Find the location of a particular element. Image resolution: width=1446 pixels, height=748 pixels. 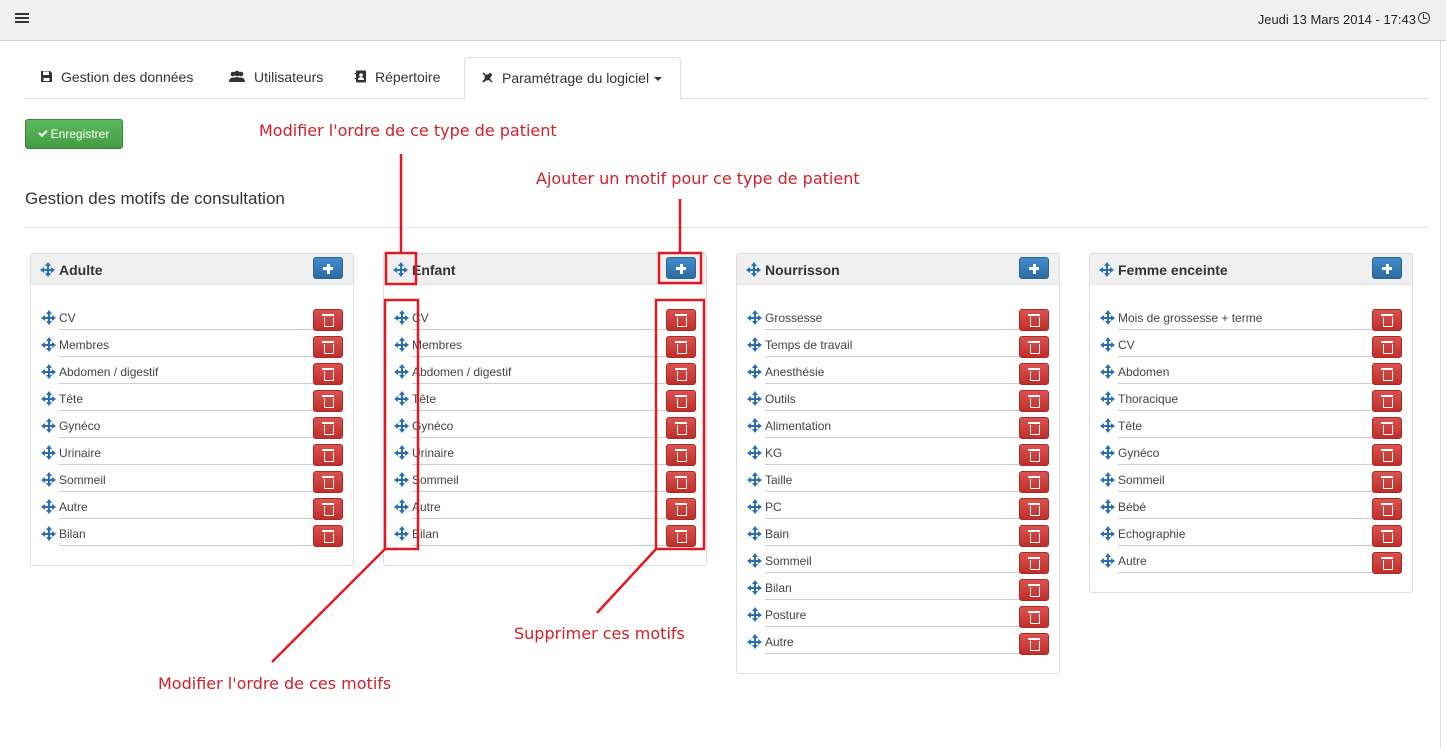

motif-input: CV is located at coordinates (1247, 347).